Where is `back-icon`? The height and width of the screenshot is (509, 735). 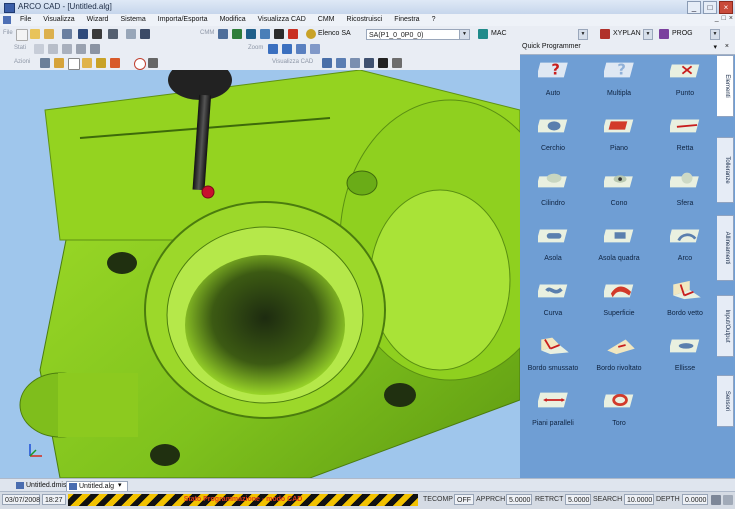
back-icon is located at coordinates (67, 34).